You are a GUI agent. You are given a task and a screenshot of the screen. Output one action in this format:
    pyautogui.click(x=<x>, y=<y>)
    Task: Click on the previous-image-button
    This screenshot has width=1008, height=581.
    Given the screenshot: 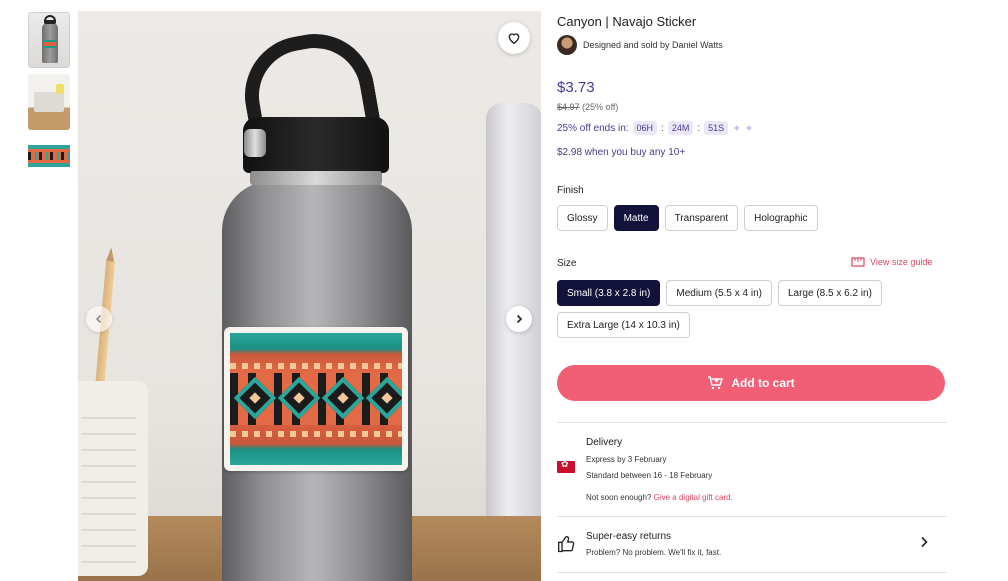 What is the action you would take?
    pyautogui.click(x=99, y=319)
    